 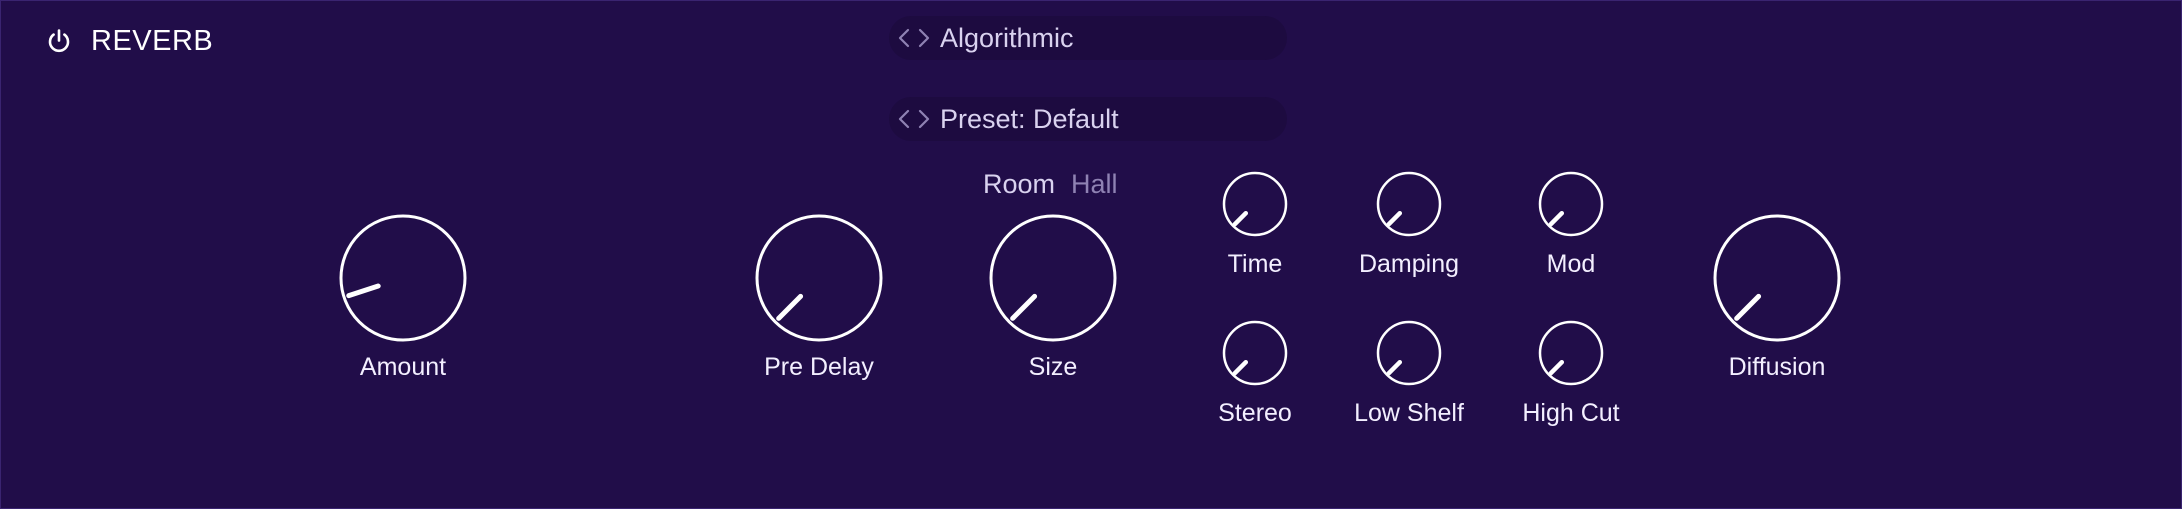 I want to click on knob-label-high-cut: High Cut, so click(x=1571, y=413).